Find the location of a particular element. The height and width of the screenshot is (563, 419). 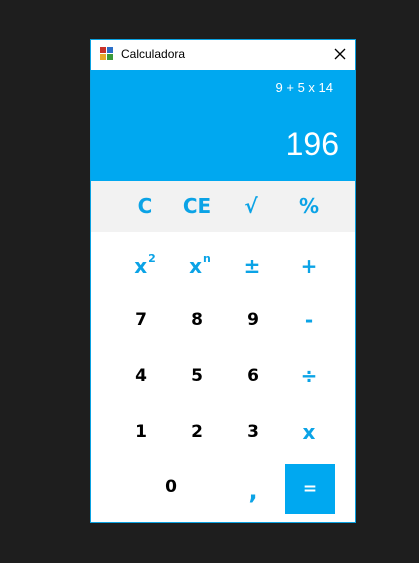

square-button-exponent: 2 is located at coordinates (152, 258).